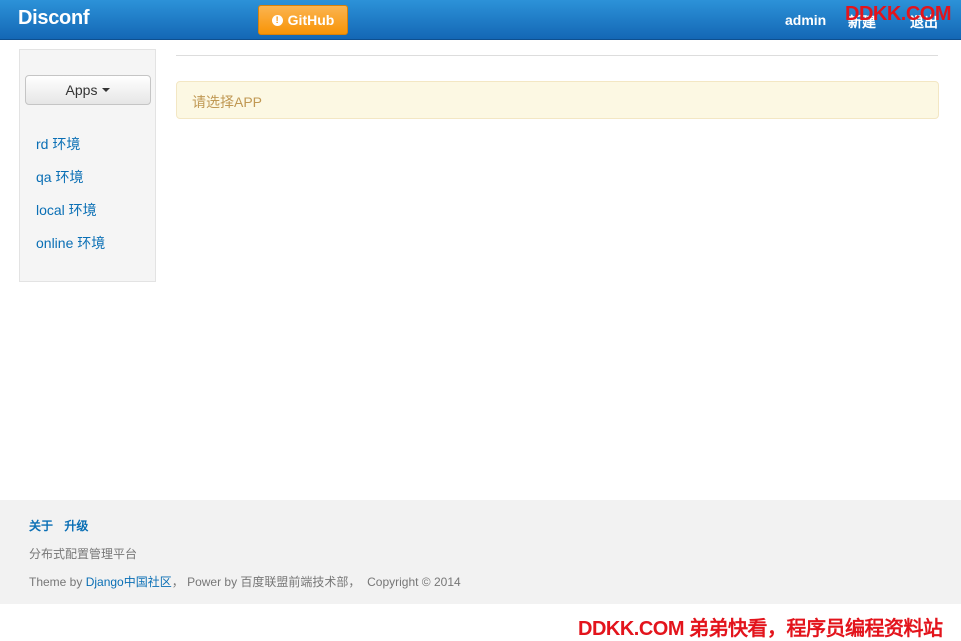 This screenshot has height=641, width=961. I want to click on sidebar-item-online: online 环境, so click(70, 243).